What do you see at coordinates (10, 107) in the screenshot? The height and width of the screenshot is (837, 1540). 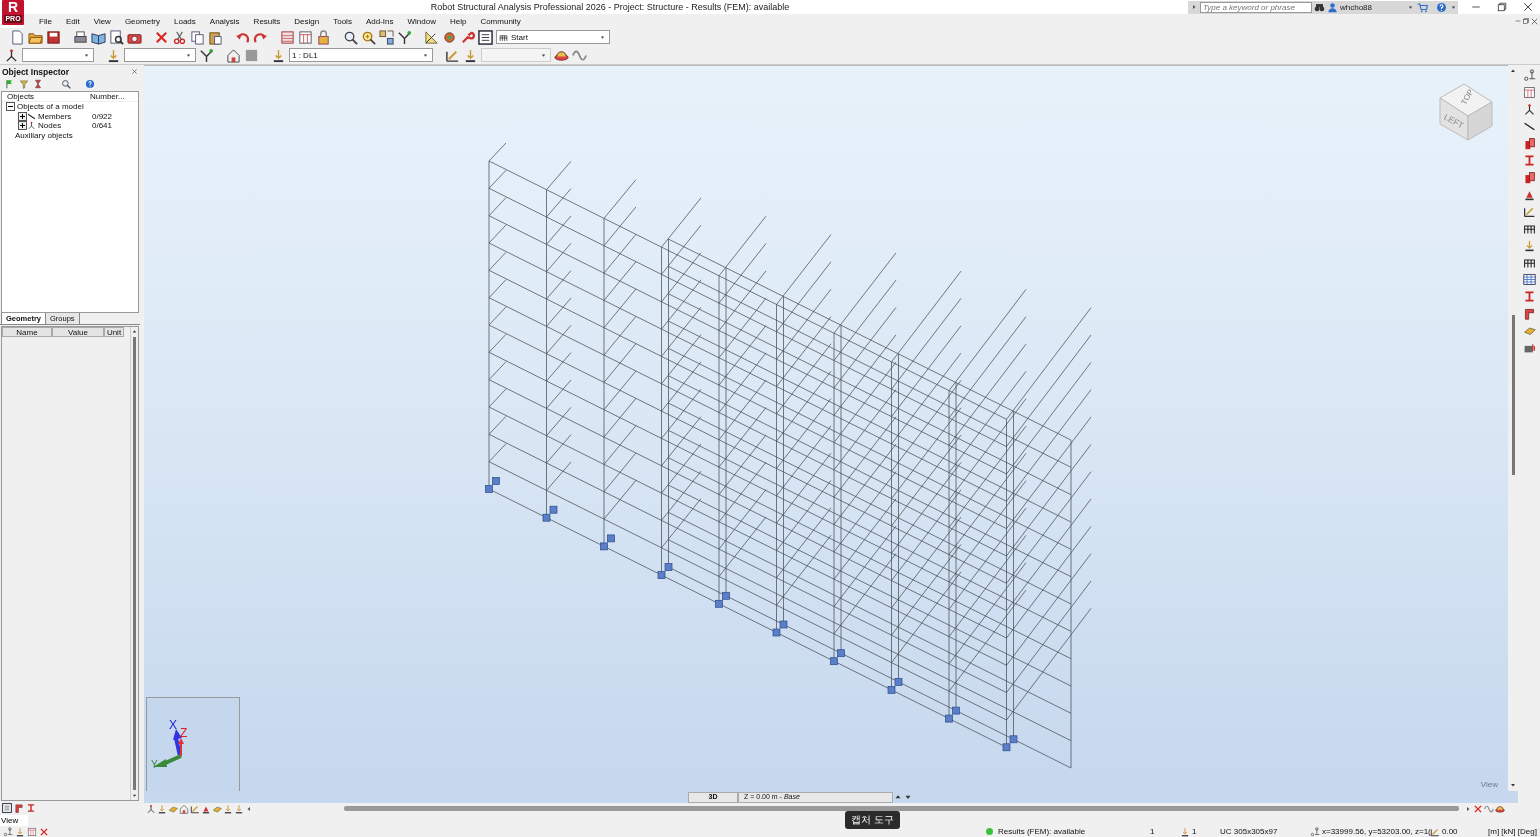 I see `collapse-toggle` at bounding box center [10, 107].